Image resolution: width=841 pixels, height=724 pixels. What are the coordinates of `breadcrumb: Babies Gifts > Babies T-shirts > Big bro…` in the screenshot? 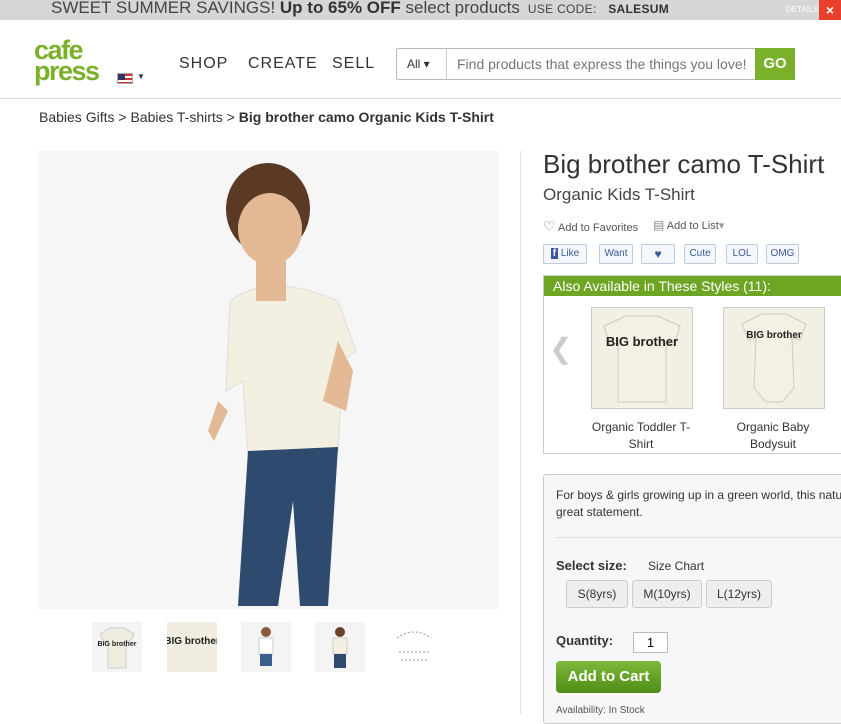 It's located at (266, 117).